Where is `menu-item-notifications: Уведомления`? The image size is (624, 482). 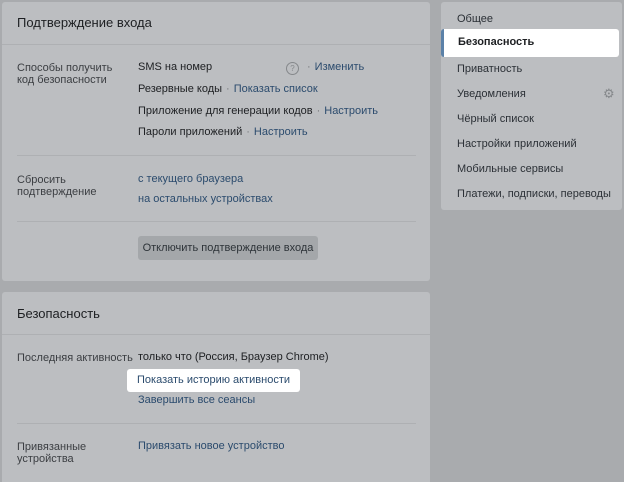
menu-item-notifications: Уведомления is located at coordinates (491, 94).